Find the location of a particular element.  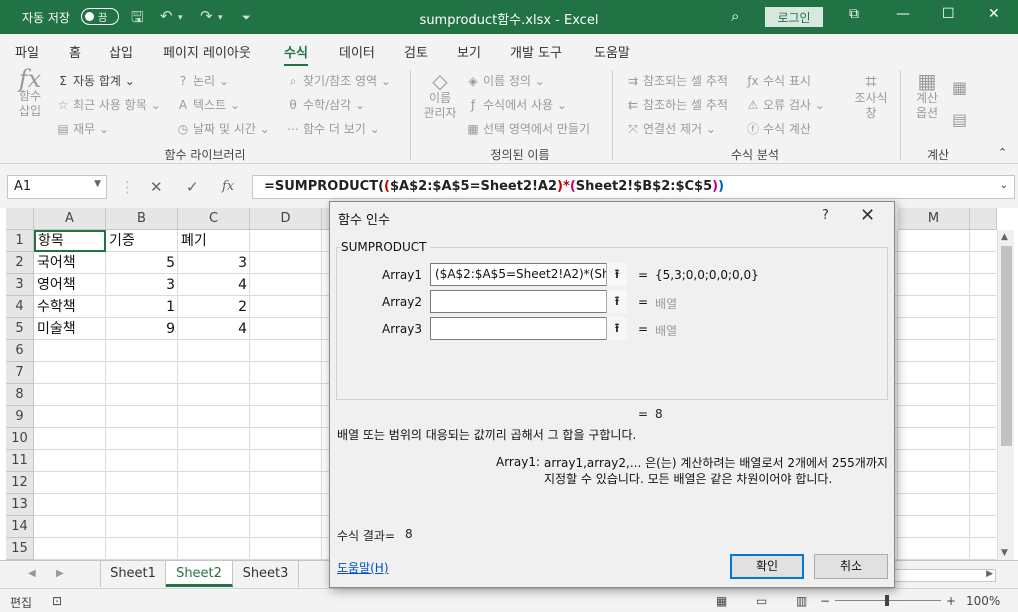

cell-a1: 항목 is located at coordinates (70, 241).